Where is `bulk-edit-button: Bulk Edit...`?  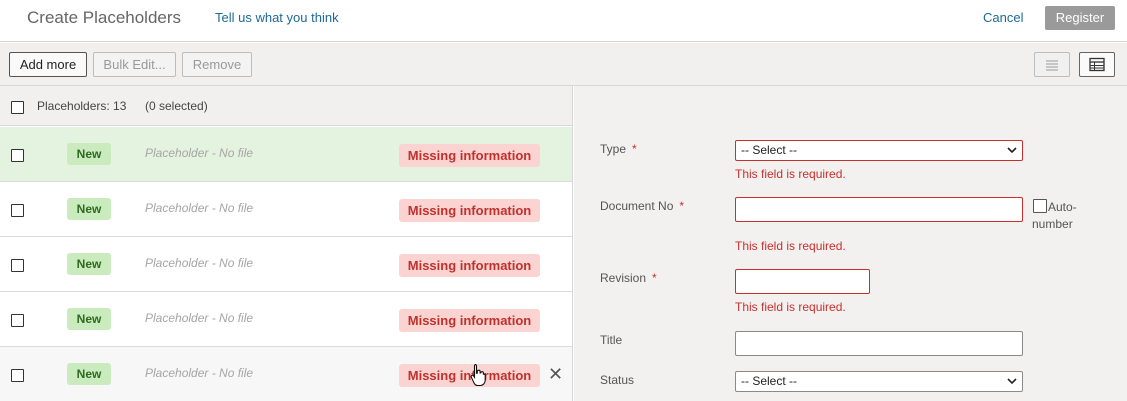
bulk-edit-button: Bulk Edit... is located at coordinates (134, 64).